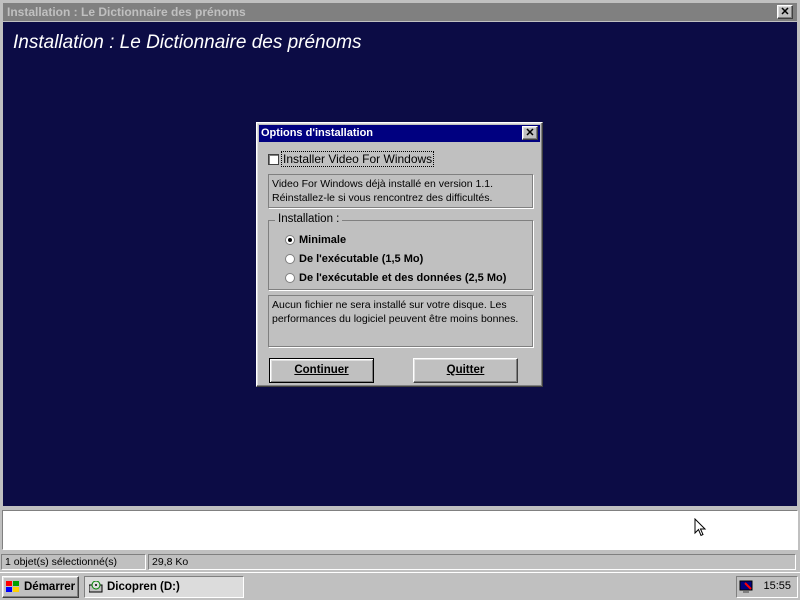 The height and width of the screenshot is (600, 800). I want to click on clock: 15:55, so click(777, 586).